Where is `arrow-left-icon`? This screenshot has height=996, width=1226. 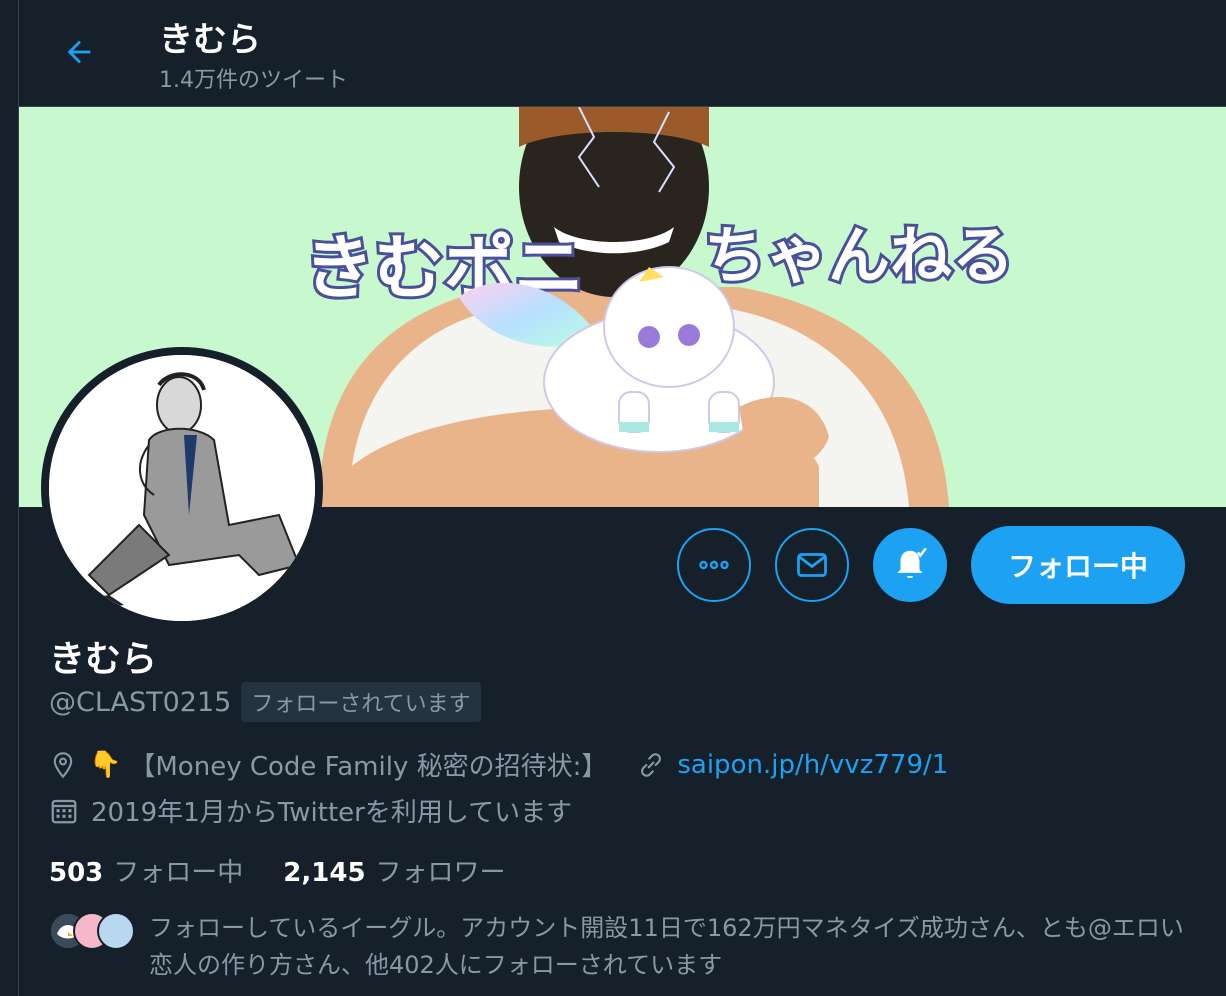
arrow-left-icon is located at coordinates (79, 52).